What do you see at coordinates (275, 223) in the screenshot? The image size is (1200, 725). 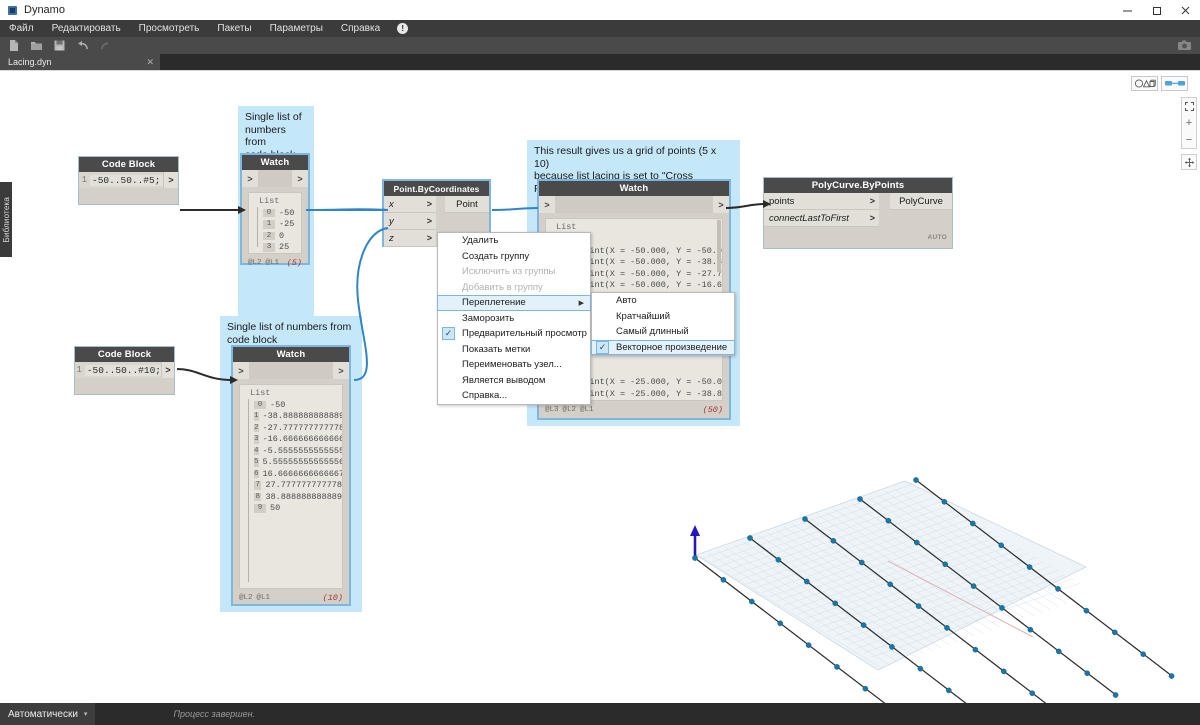 I see `watch-1-list: List 0-50 1-25 20 325 450` at bounding box center [275, 223].